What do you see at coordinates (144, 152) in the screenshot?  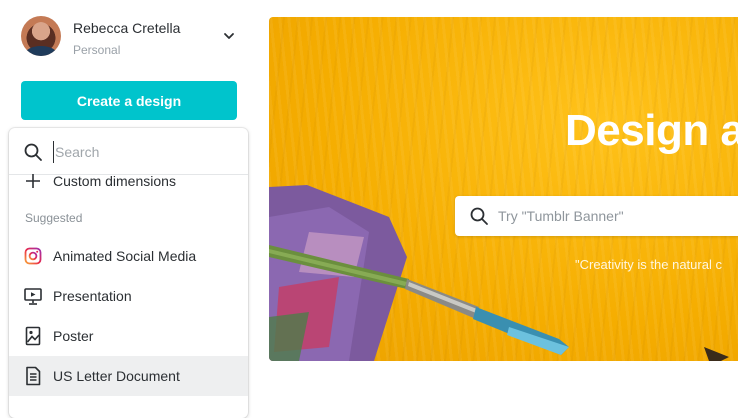 I see `design-search-input` at bounding box center [144, 152].